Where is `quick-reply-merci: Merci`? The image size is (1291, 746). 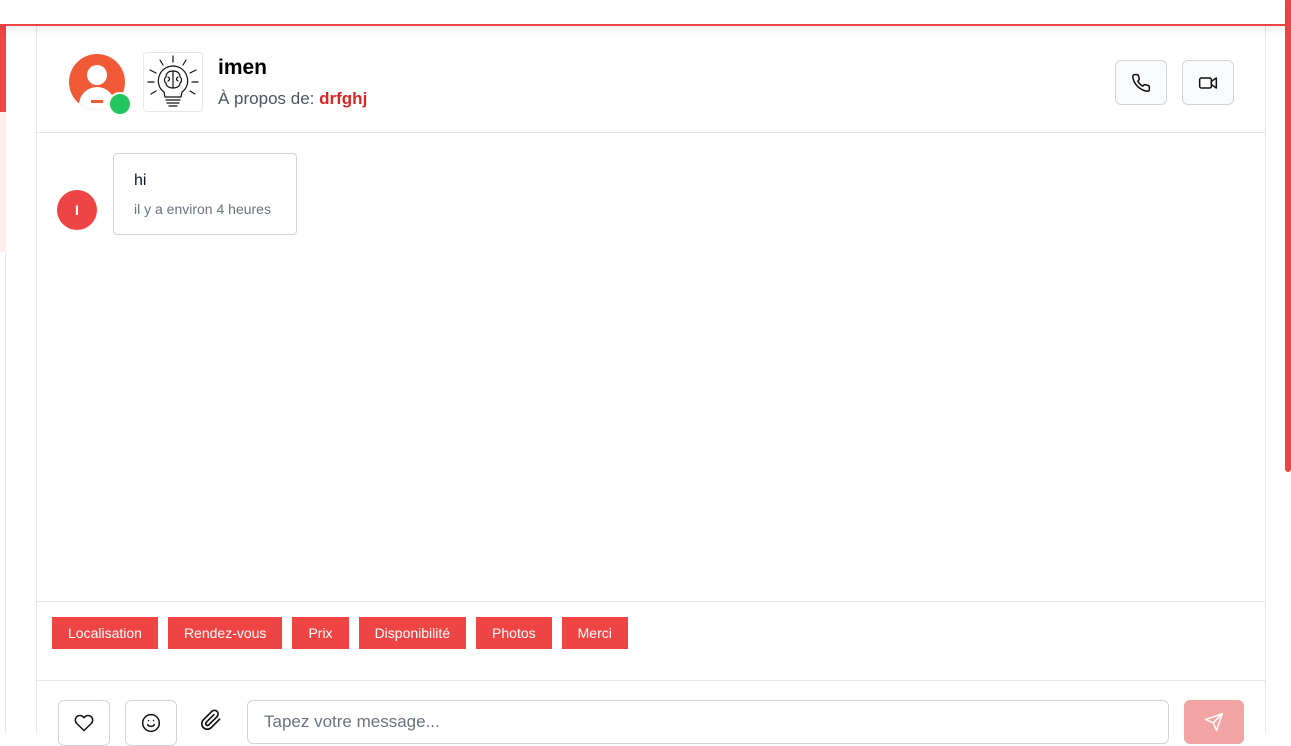
quick-reply-merci: Merci is located at coordinates (594, 633).